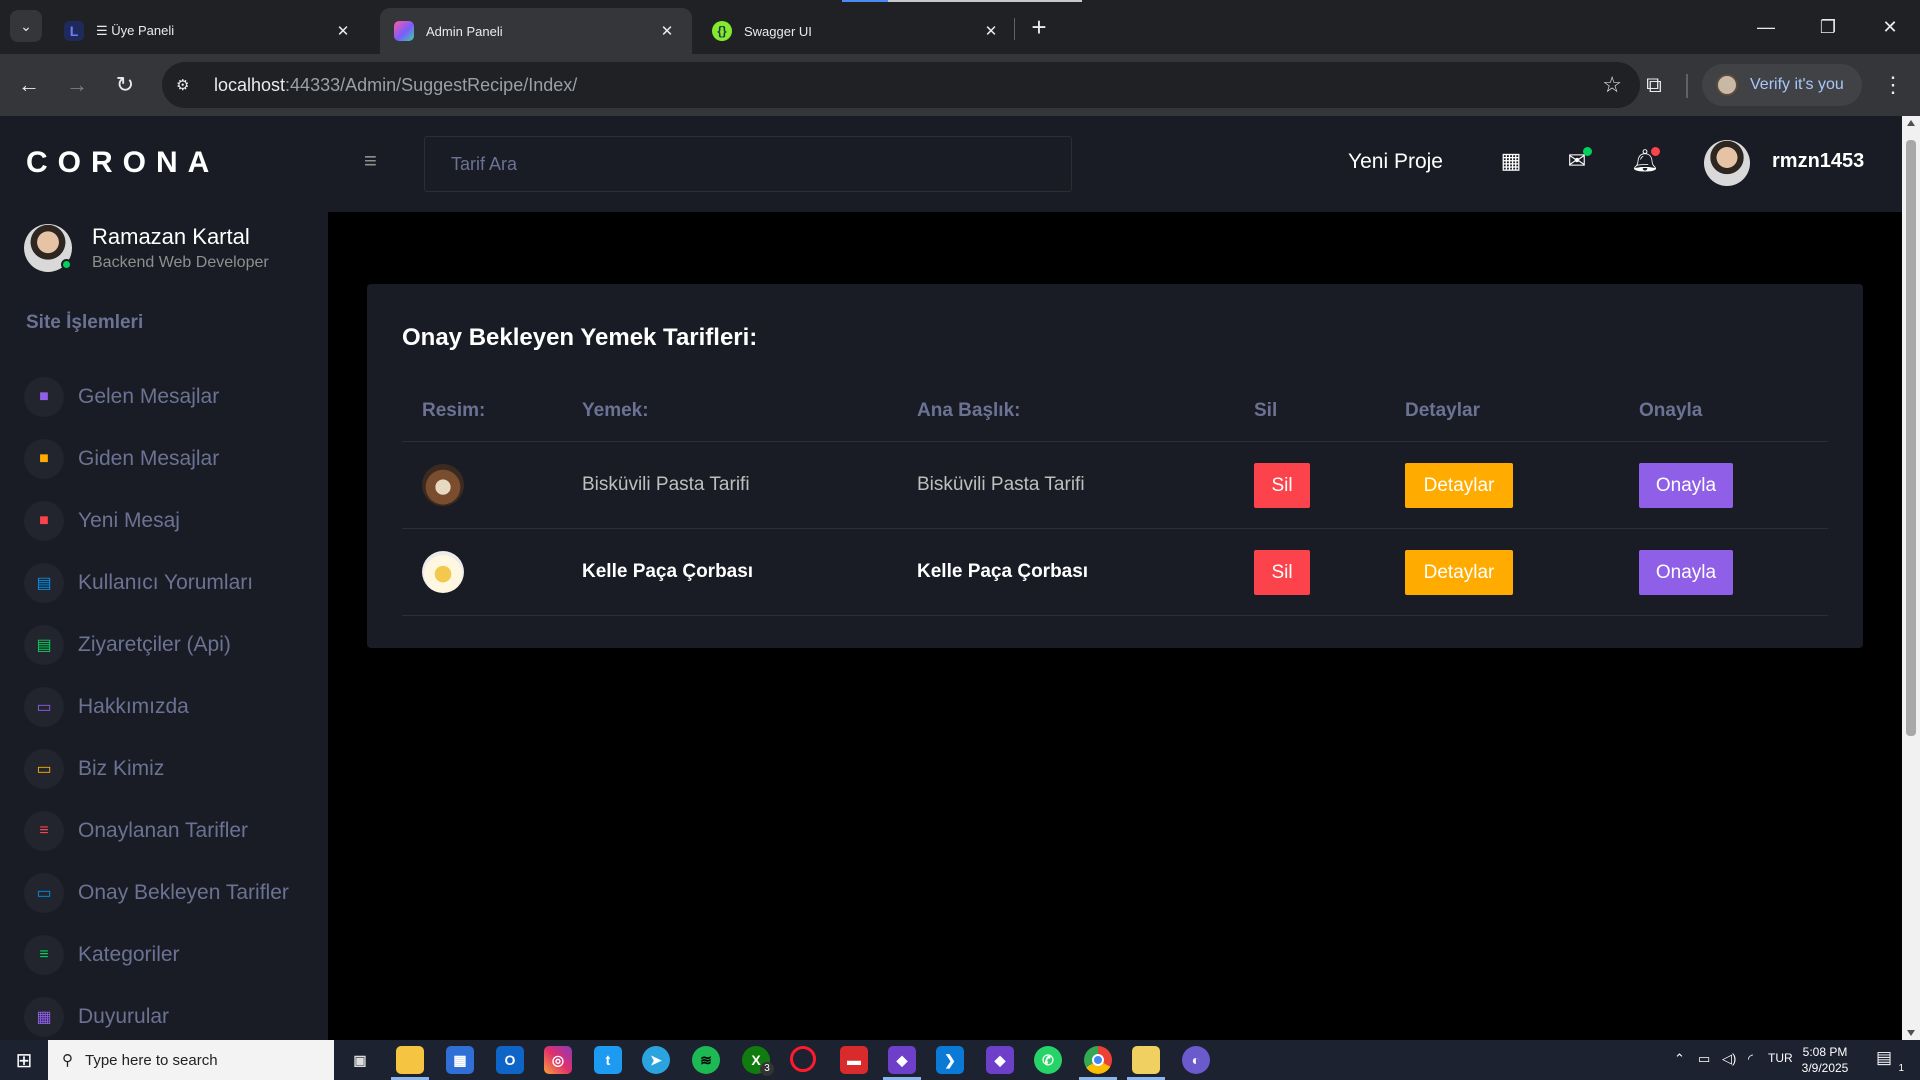 Image resolution: width=1920 pixels, height=1080 pixels. What do you see at coordinates (1911, 123) in the screenshot?
I see `scroll-up-arrow-icon` at bounding box center [1911, 123].